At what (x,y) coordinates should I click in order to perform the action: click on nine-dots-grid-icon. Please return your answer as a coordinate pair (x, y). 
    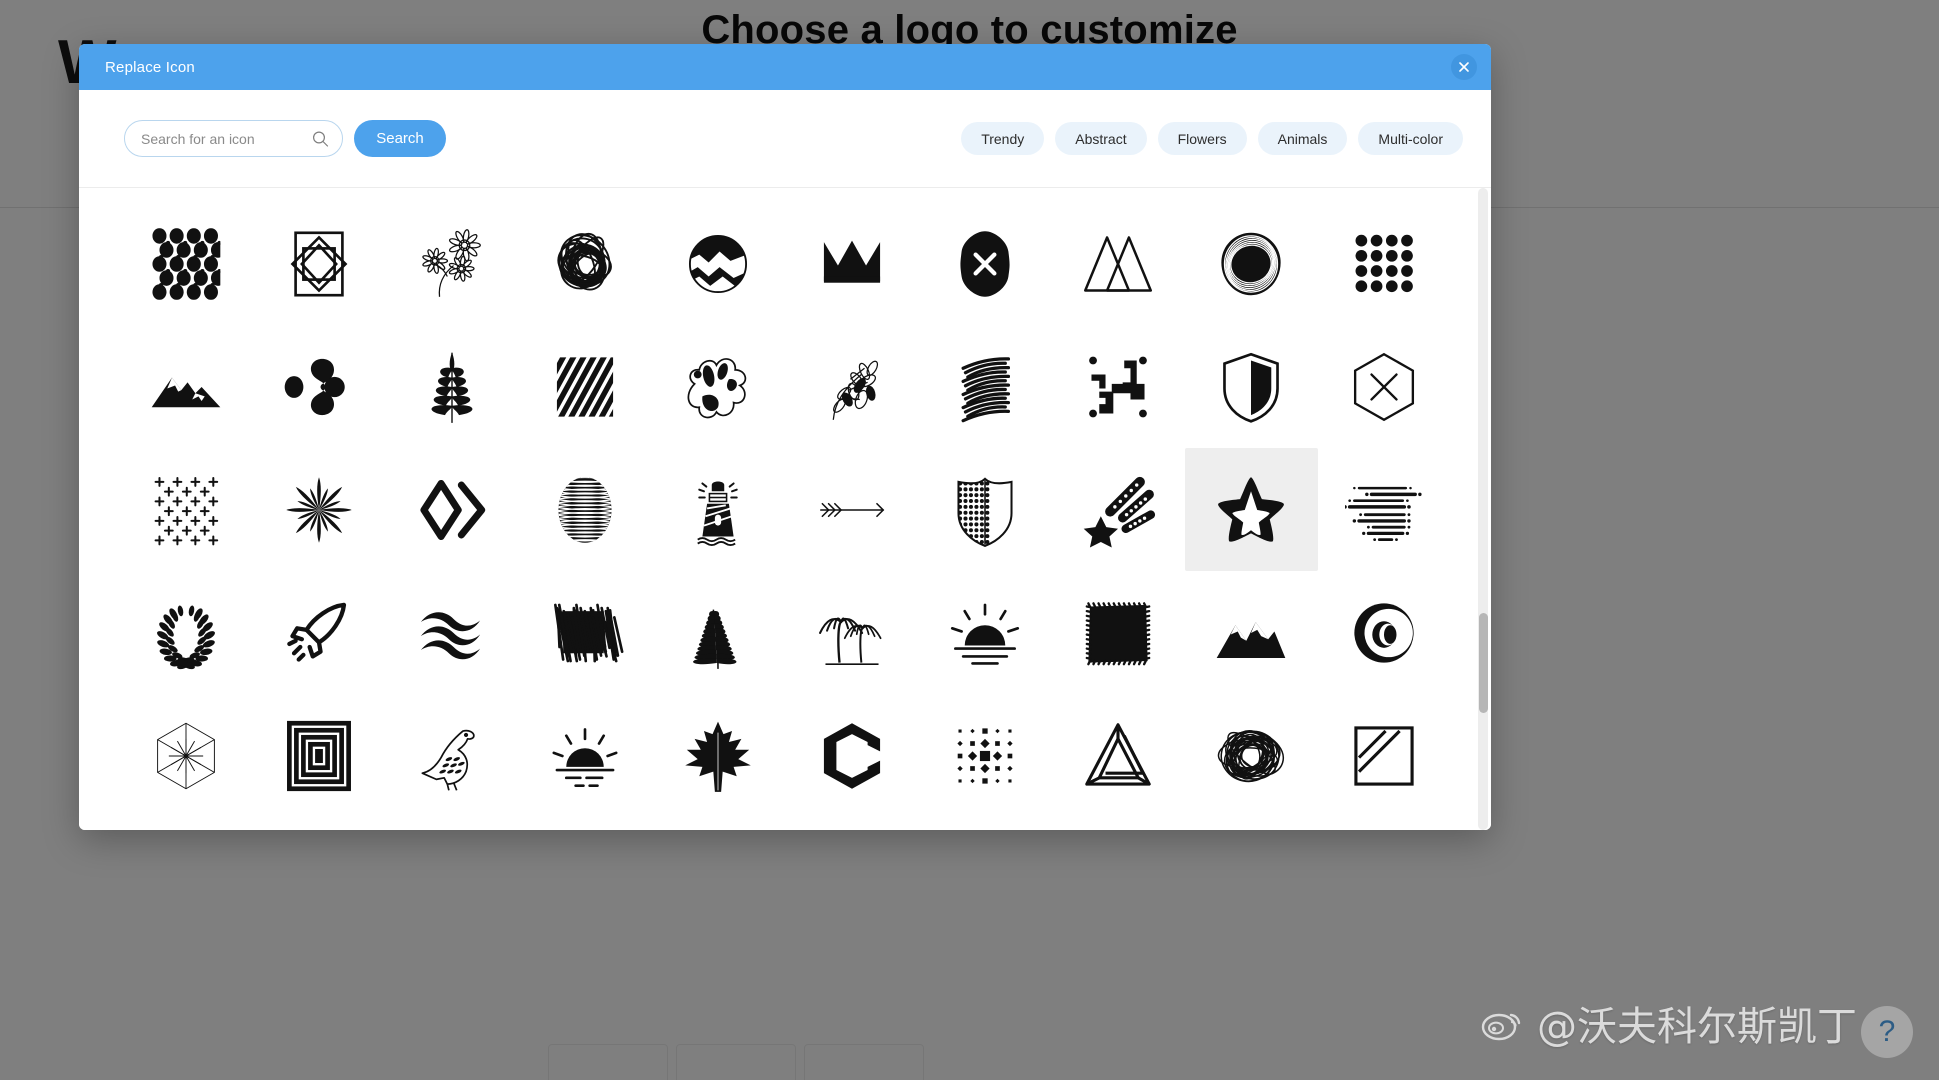
    Looking at the image, I should click on (1384, 264).